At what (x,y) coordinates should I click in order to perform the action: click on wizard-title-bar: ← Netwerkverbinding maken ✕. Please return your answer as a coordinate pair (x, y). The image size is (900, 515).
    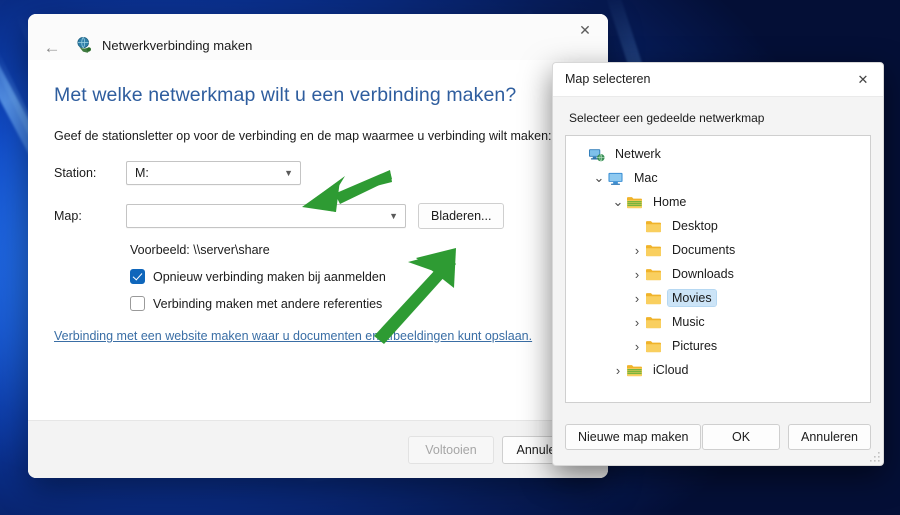
    Looking at the image, I should click on (318, 37).